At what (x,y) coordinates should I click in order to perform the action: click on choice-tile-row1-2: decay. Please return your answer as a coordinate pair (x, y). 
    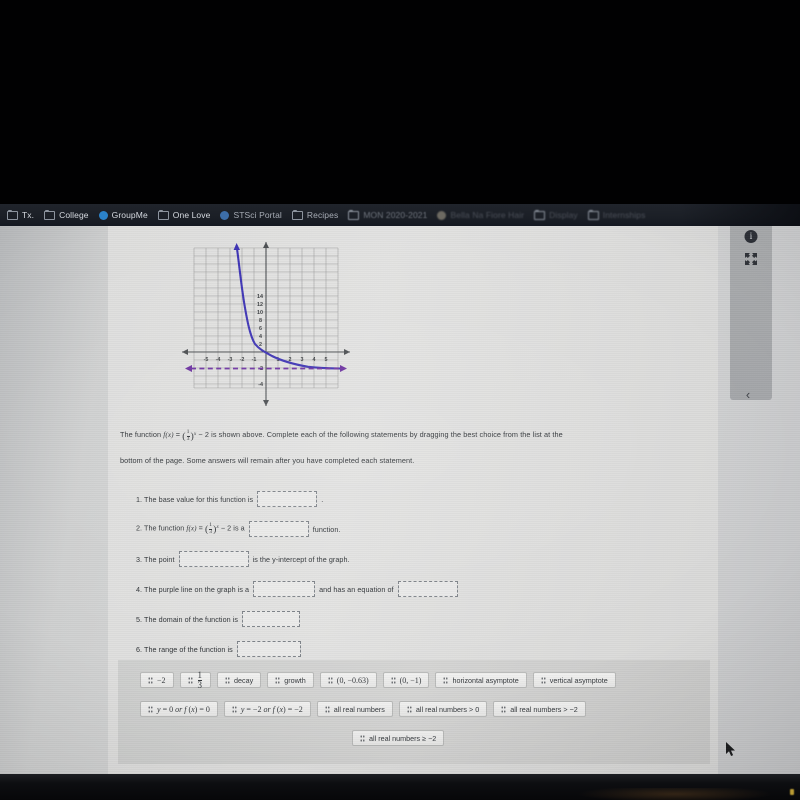
    Looking at the image, I should click on (239, 680).